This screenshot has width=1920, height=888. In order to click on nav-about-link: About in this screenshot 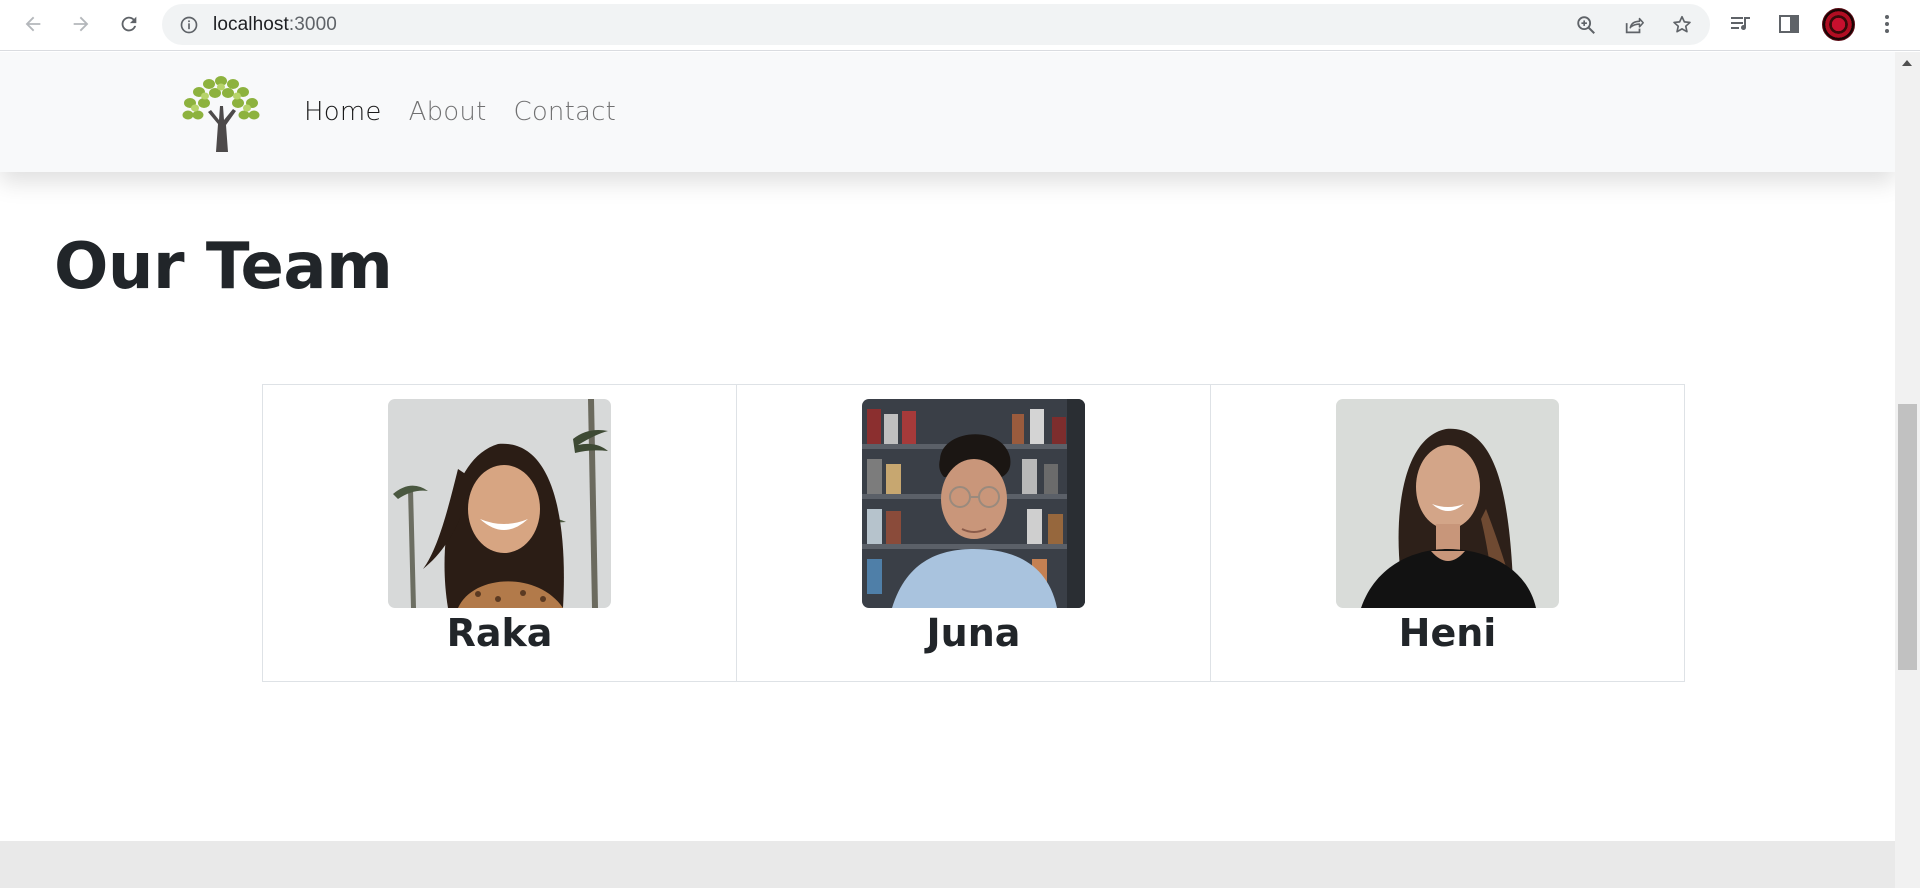, I will do `click(448, 112)`.